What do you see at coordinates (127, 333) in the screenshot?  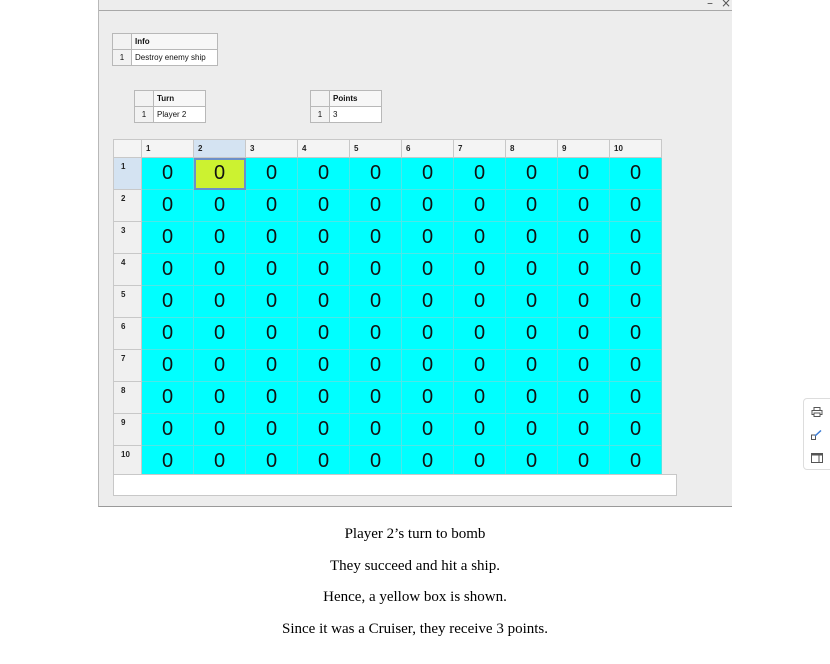 I see `row-header-6: 6` at bounding box center [127, 333].